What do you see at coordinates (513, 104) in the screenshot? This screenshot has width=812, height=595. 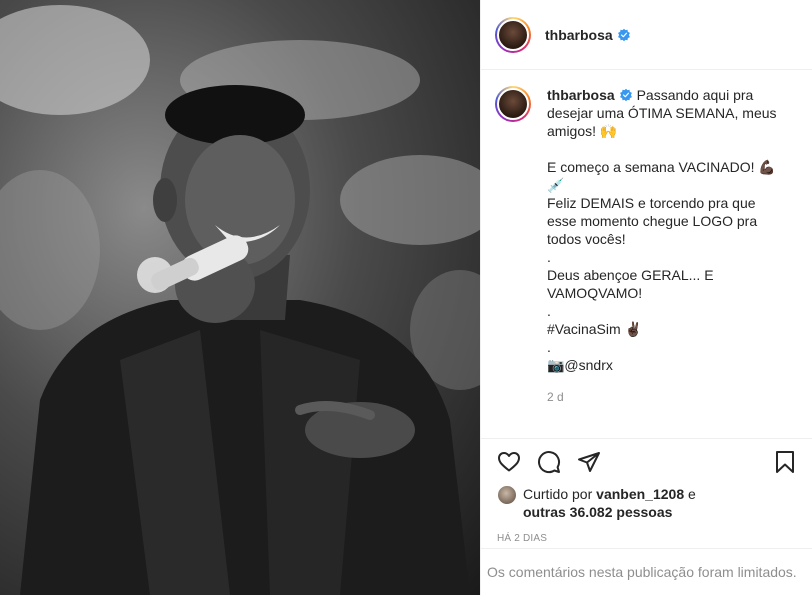 I see `caption-author-avatar` at bounding box center [513, 104].